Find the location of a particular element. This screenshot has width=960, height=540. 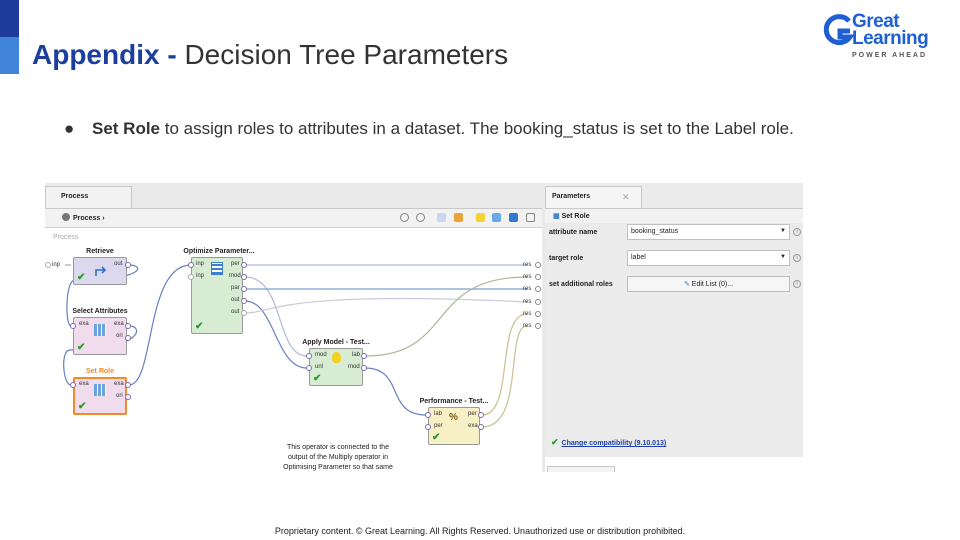

set-role-in-port is located at coordinates (73, 385).